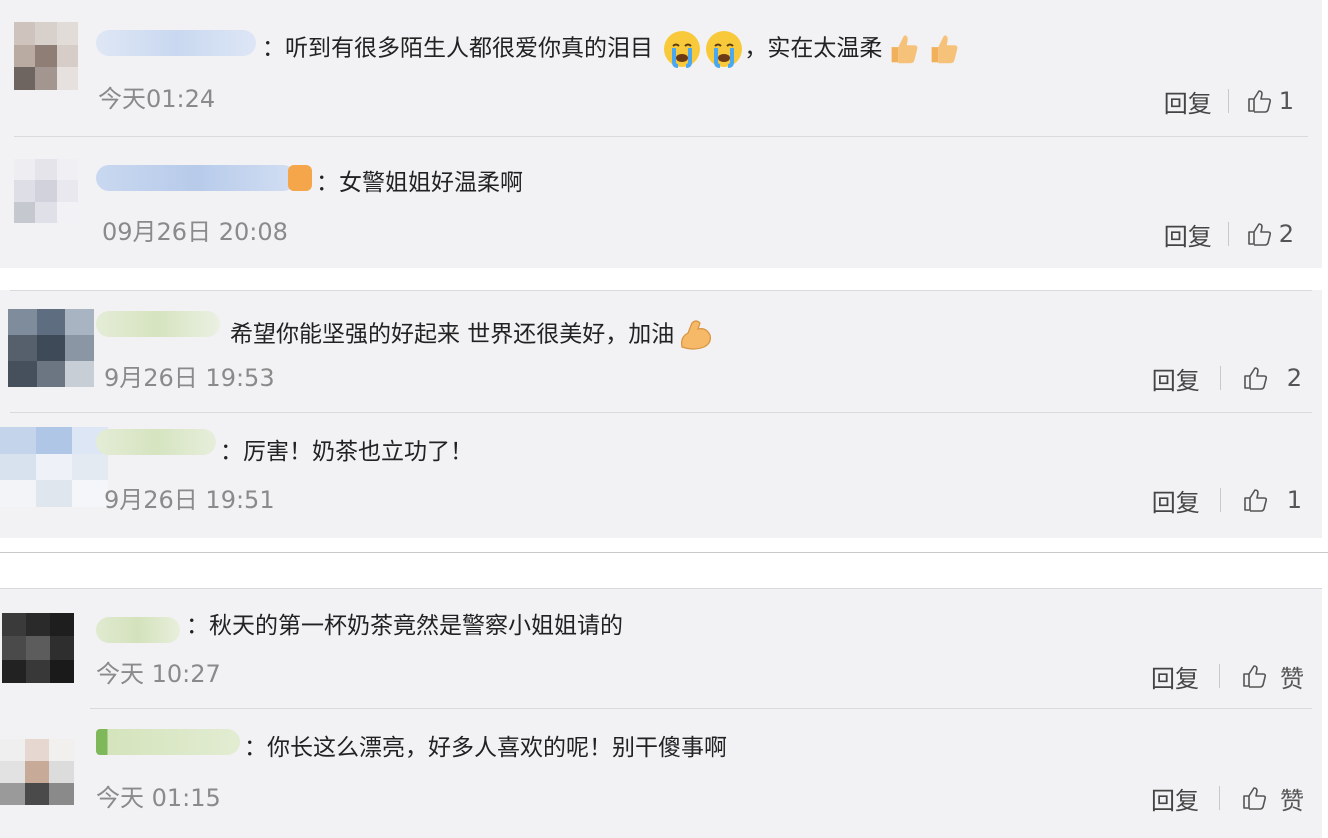 Image resolution: width=1328 pixels, height=838 pixels. Describe the element at coordinates (431, 183) in the screenshot. I see `comment-body: 女警姐姐好温柔啊` at that location.